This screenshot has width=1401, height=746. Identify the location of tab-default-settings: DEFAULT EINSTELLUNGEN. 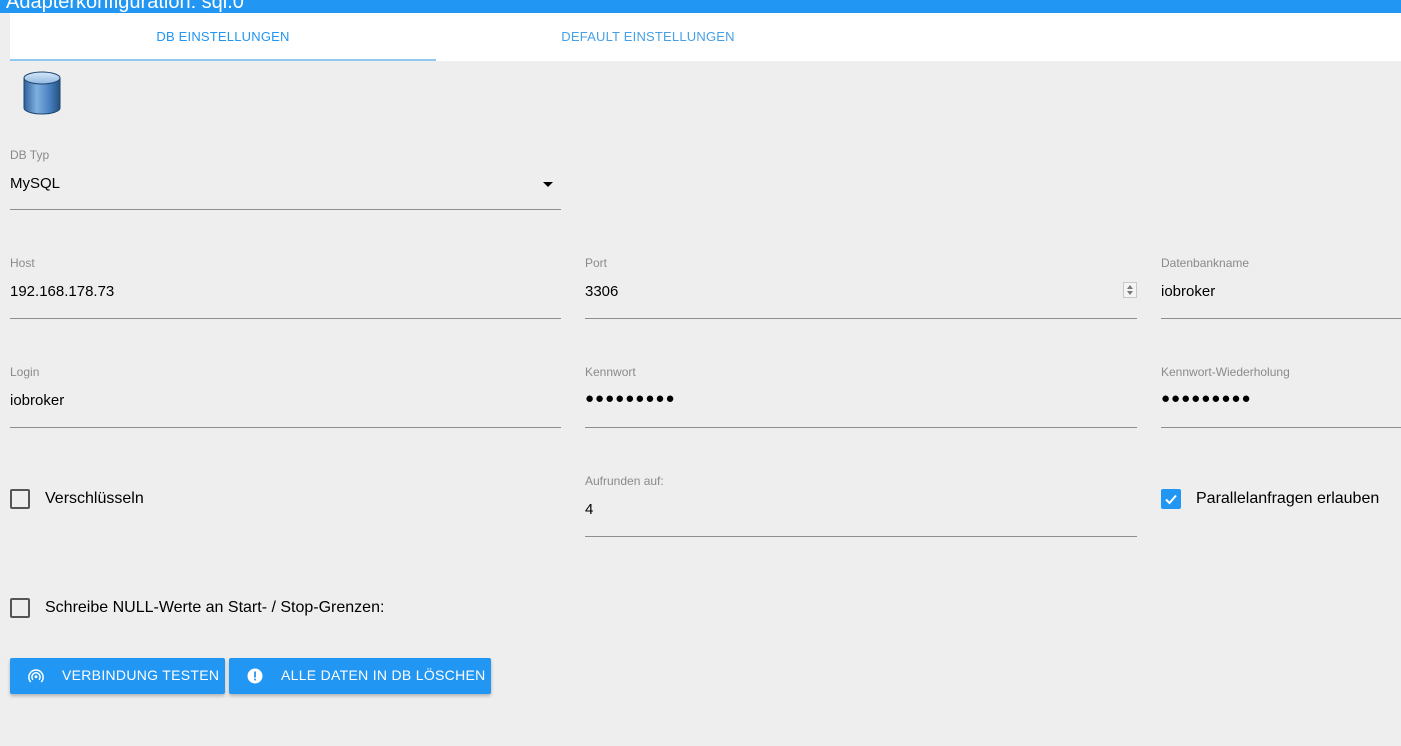
(648, 37).